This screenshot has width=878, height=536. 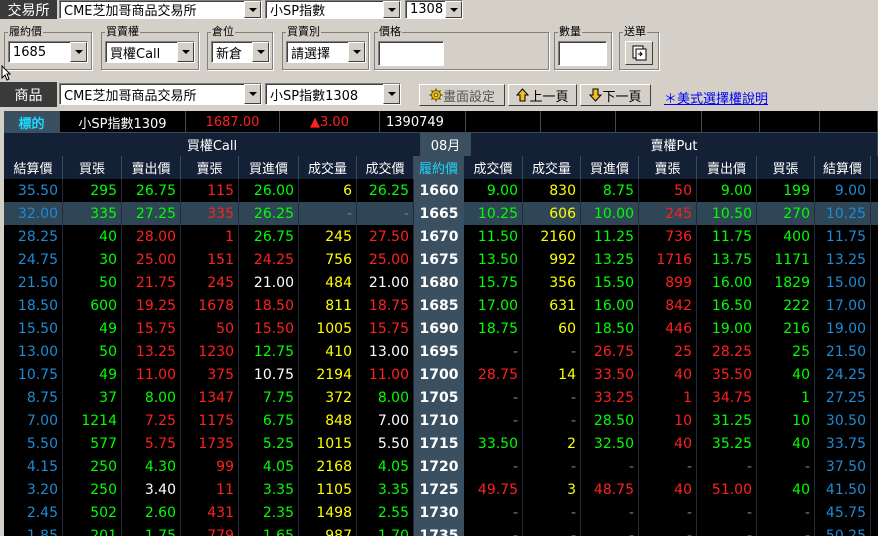 What do you see at coordinates (493, 190) in the screenshot?
I see `put-cell: 9.00` at bounding box center [493, 190].